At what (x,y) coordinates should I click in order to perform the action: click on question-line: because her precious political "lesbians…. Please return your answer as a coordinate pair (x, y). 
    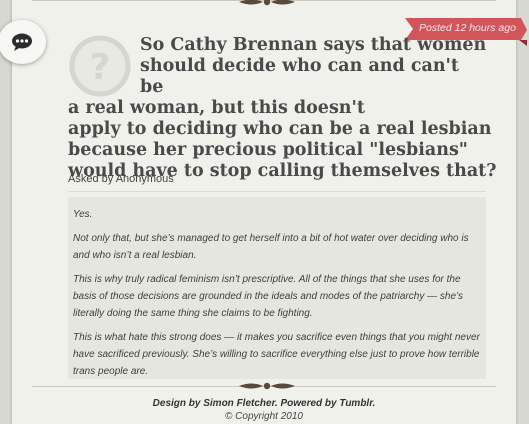
    Looking at the image, I should click on (268, 150).